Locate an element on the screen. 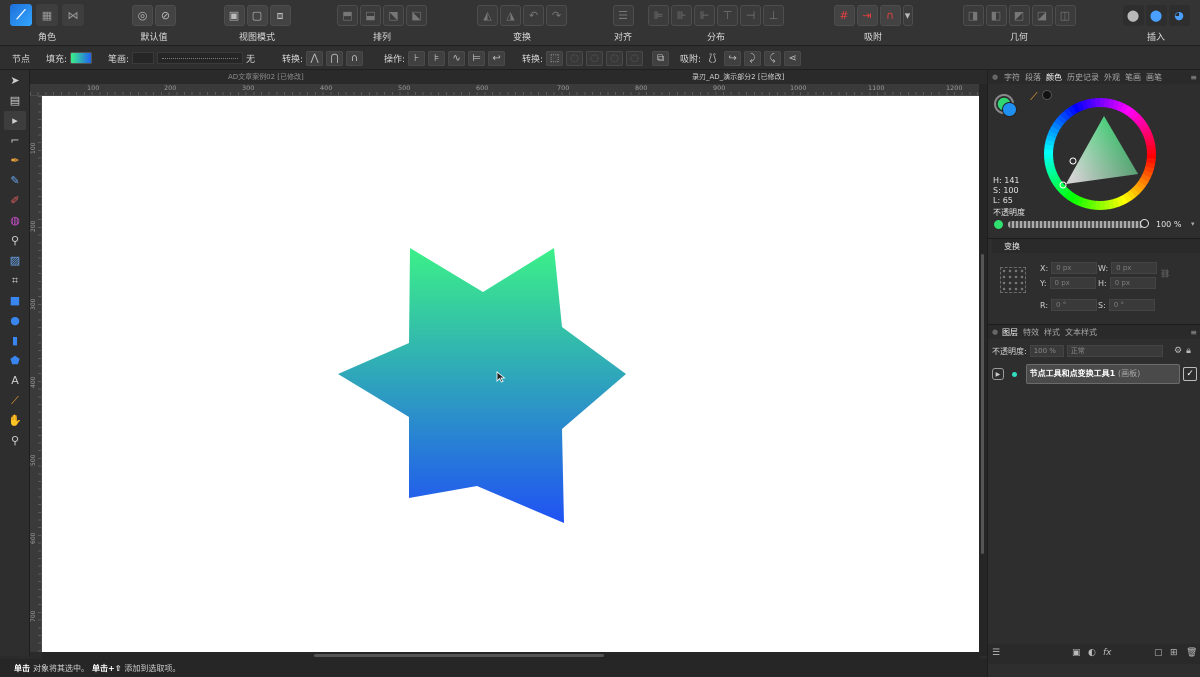  expand-layer-icon: ▶ is located at coordinates (998, 374).